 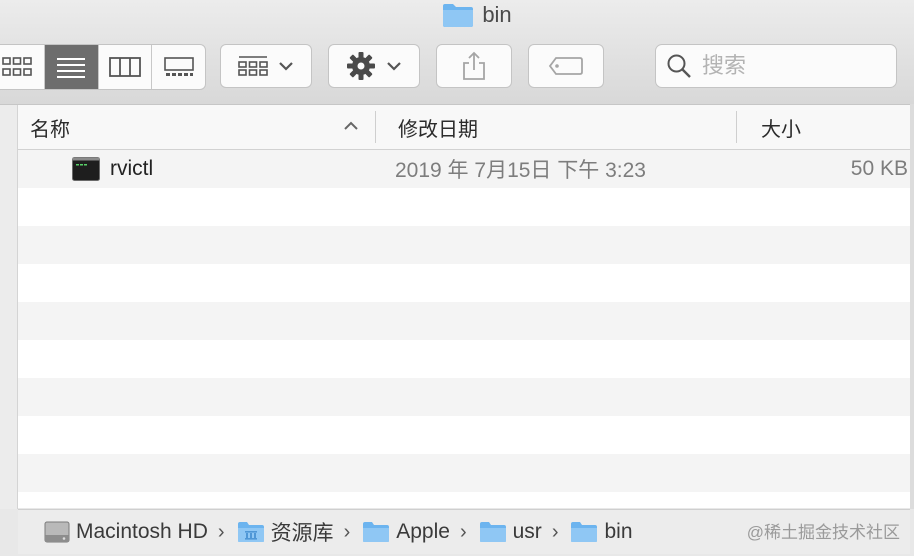 I want to click on column-header-row: 名称 修改日期 大小, so click(x=464, y=127).